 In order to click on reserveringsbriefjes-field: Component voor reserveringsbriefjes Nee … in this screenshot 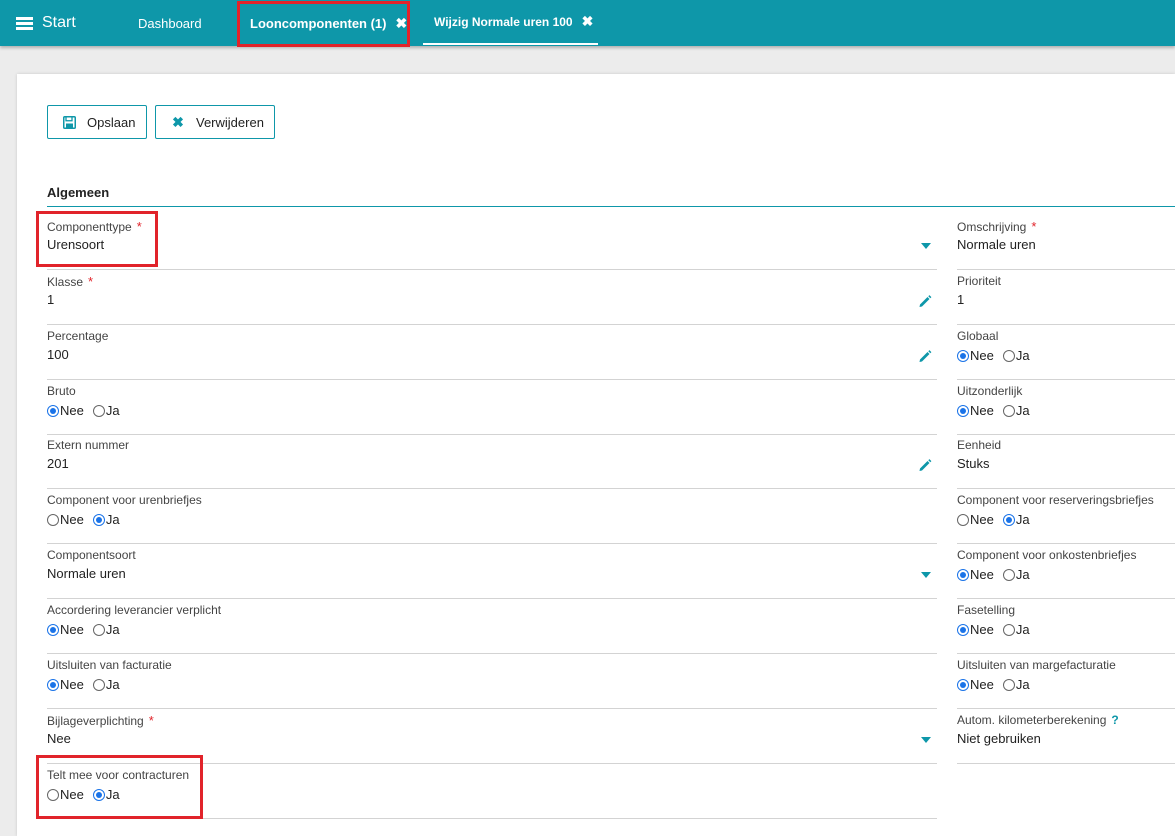, I will do `click(1066, 518)`.